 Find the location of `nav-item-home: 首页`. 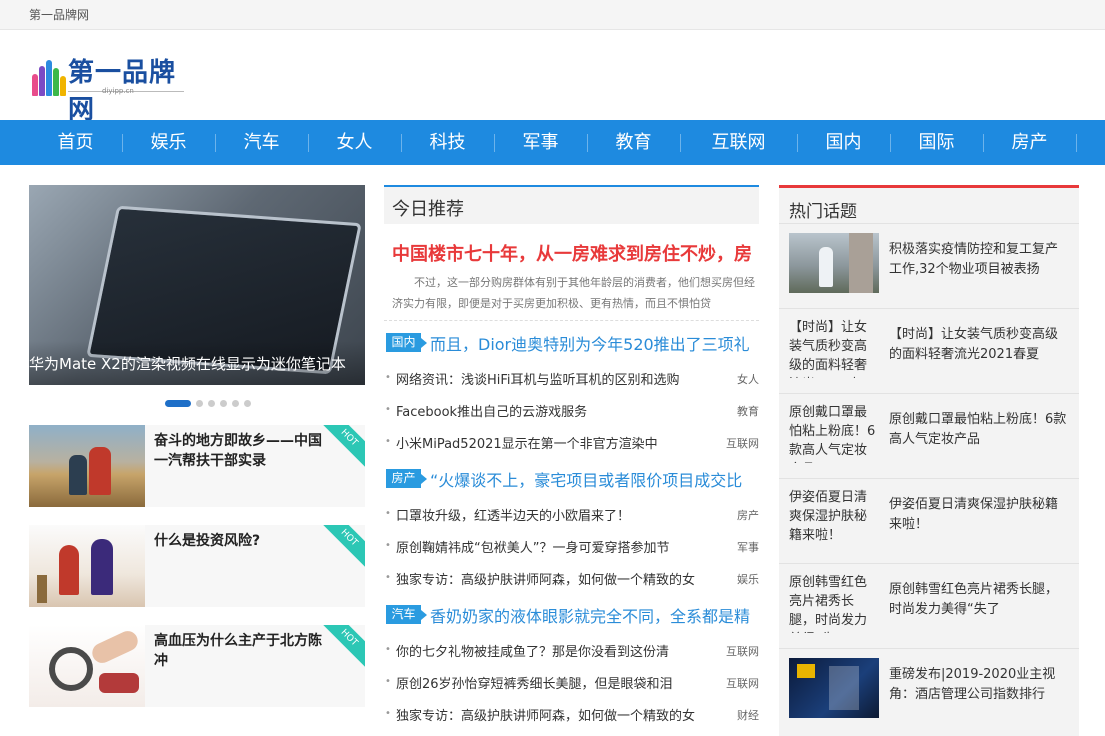

nav-item-home: 首页 is located at coordinates (75, 142).